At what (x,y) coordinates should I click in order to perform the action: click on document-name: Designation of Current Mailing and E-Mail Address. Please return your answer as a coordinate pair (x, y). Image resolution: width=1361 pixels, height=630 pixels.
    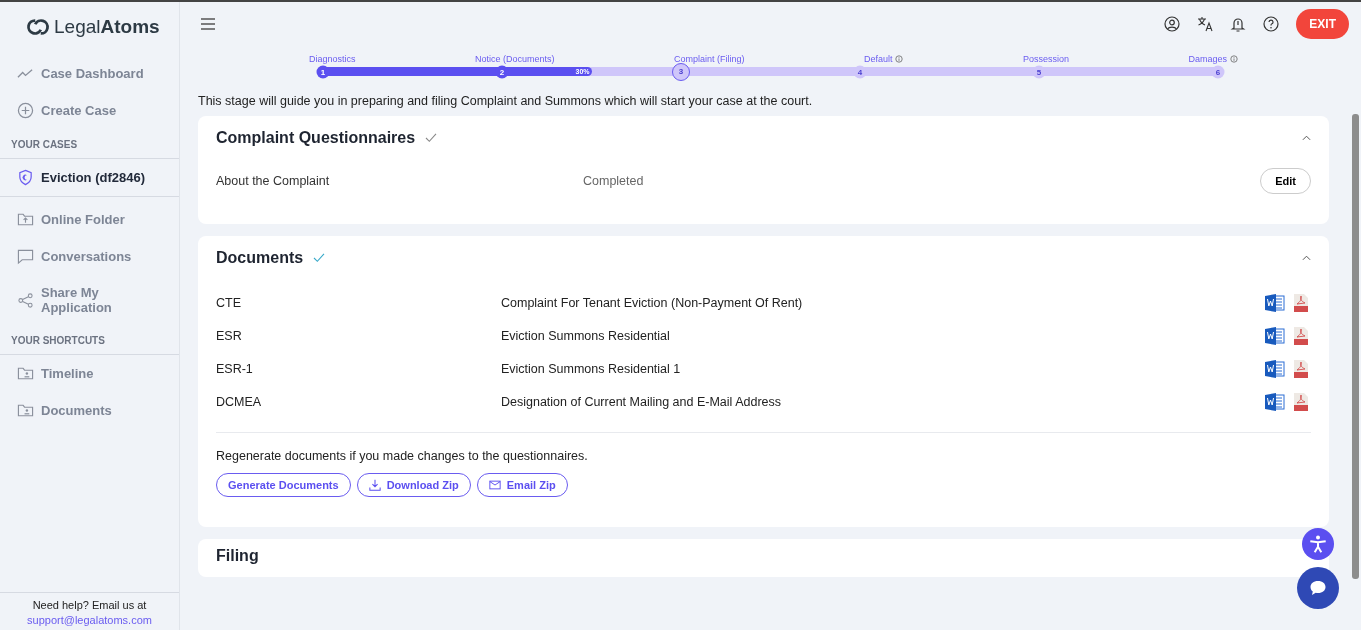
    Looking at the image, I should click on (641, 401).